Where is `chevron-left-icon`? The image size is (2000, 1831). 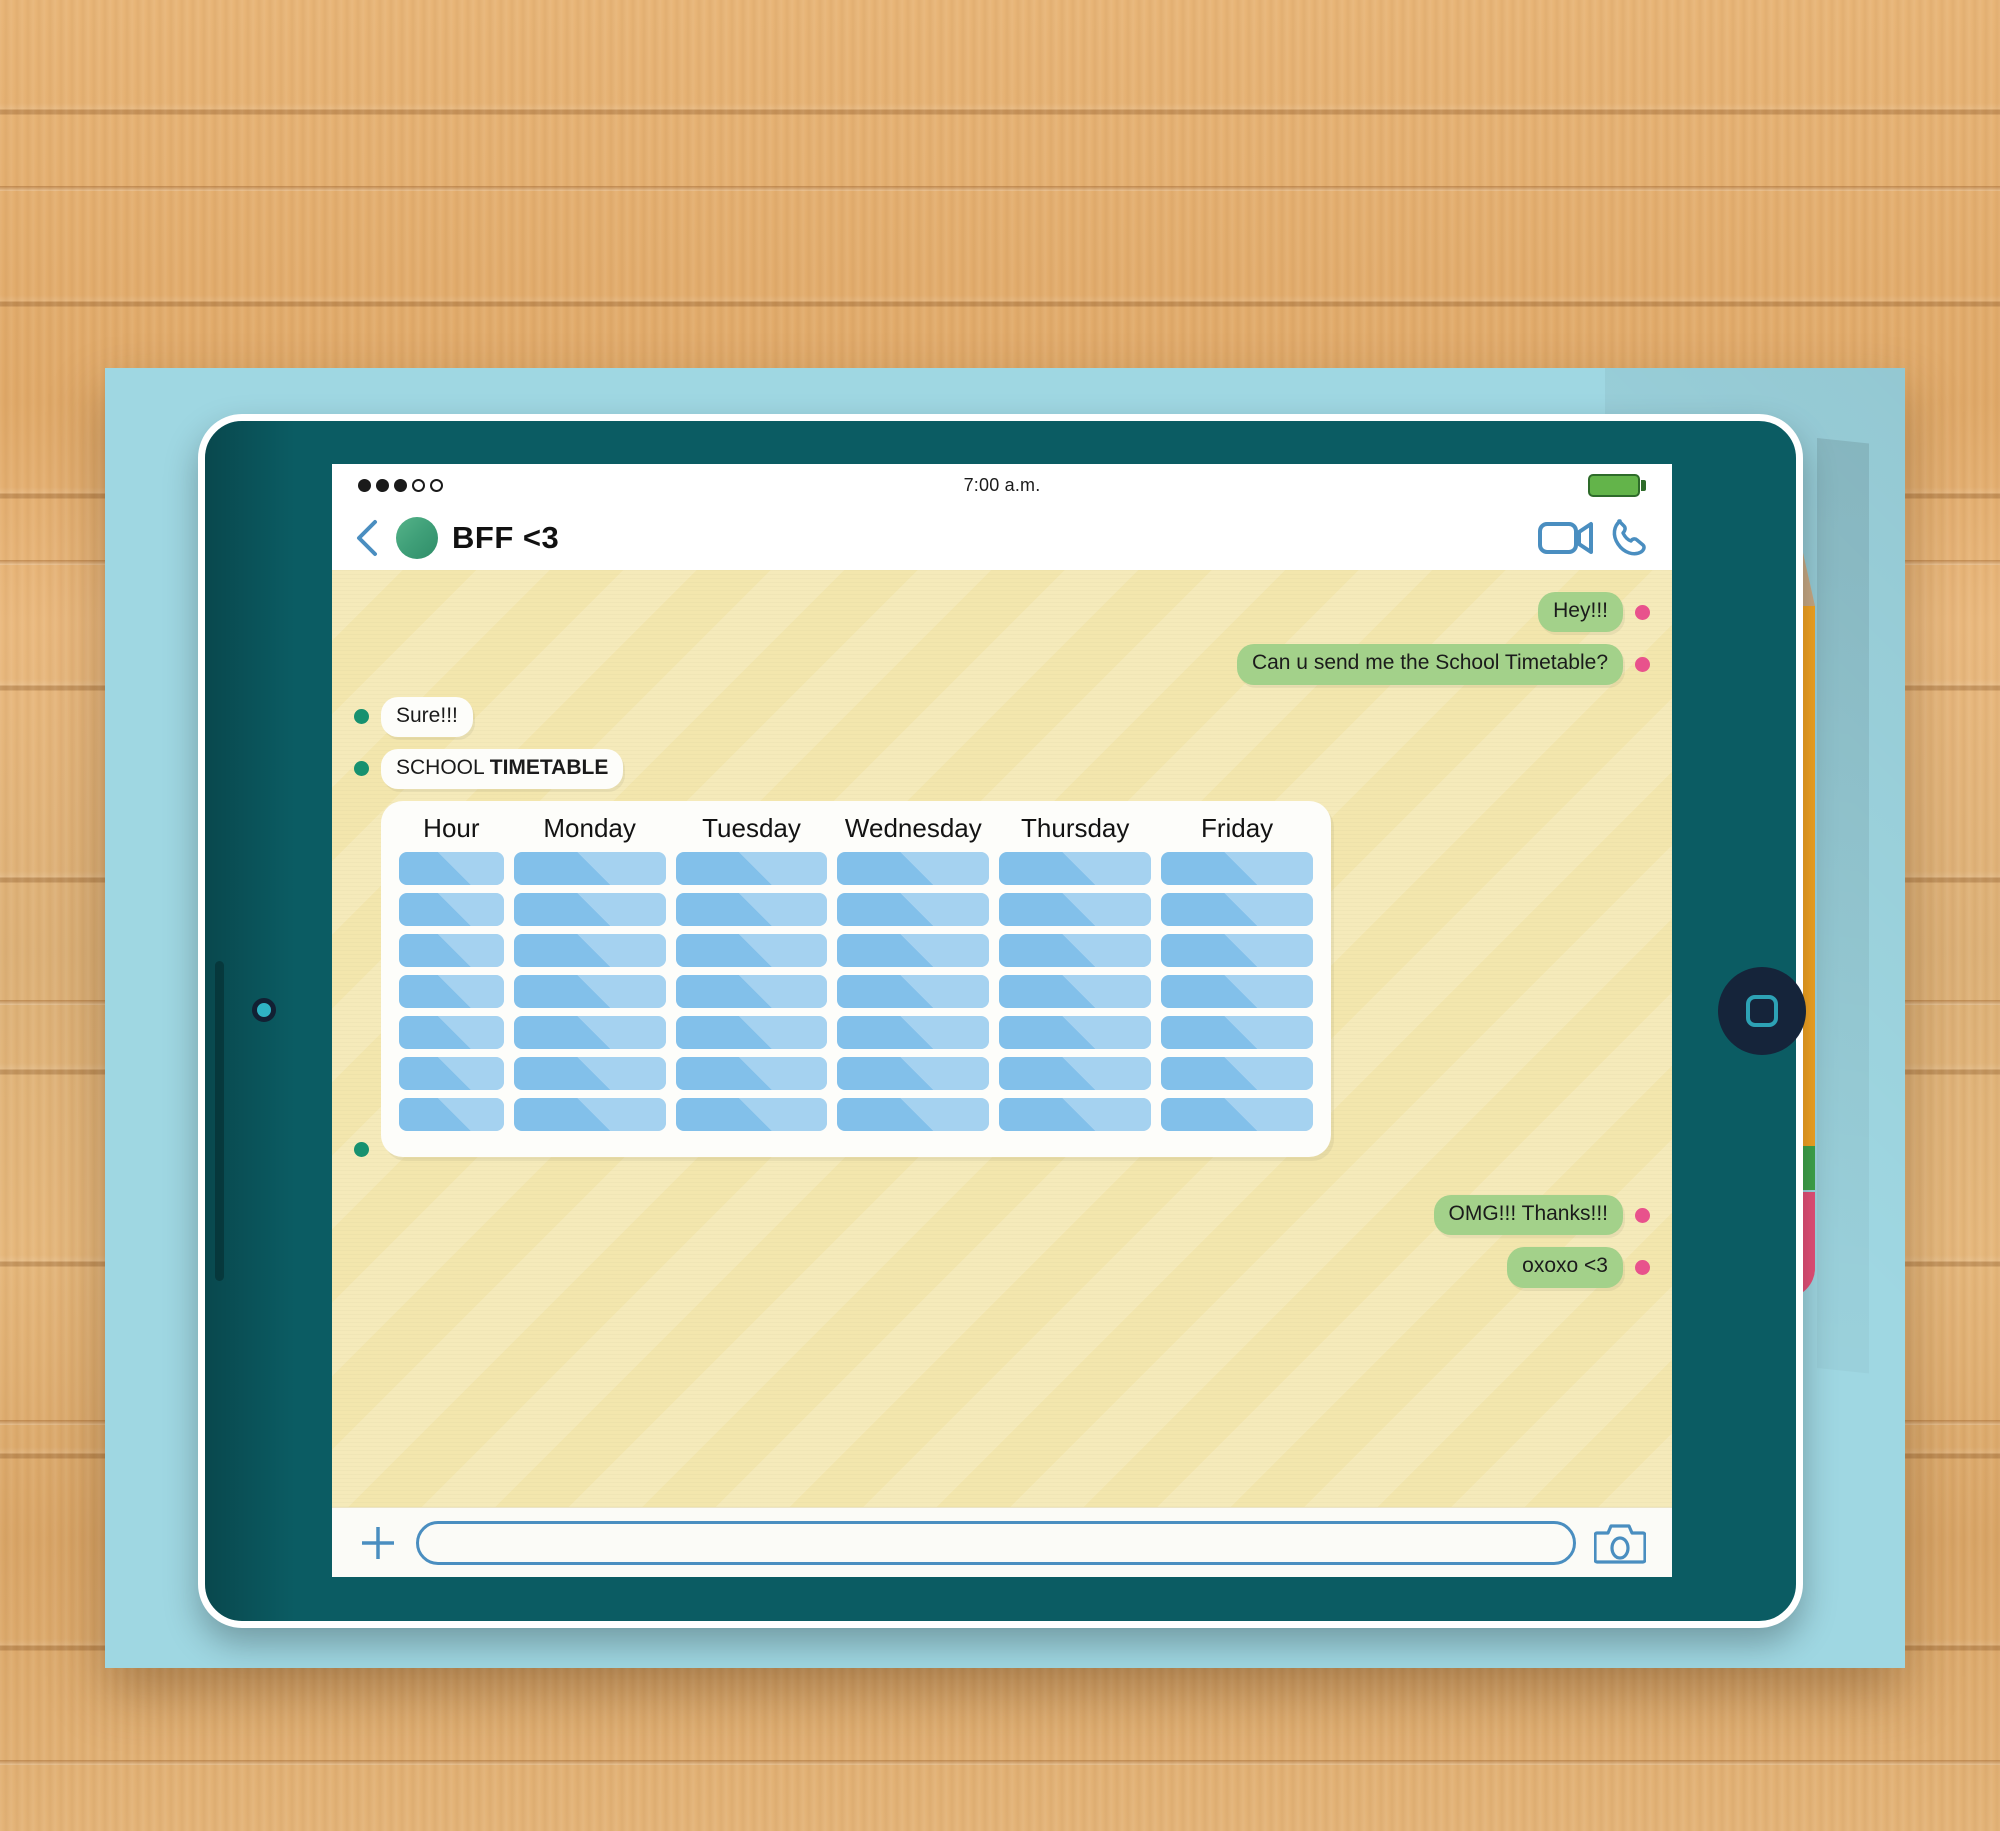 chevron-left-icon is located at coordinates (367, 538).